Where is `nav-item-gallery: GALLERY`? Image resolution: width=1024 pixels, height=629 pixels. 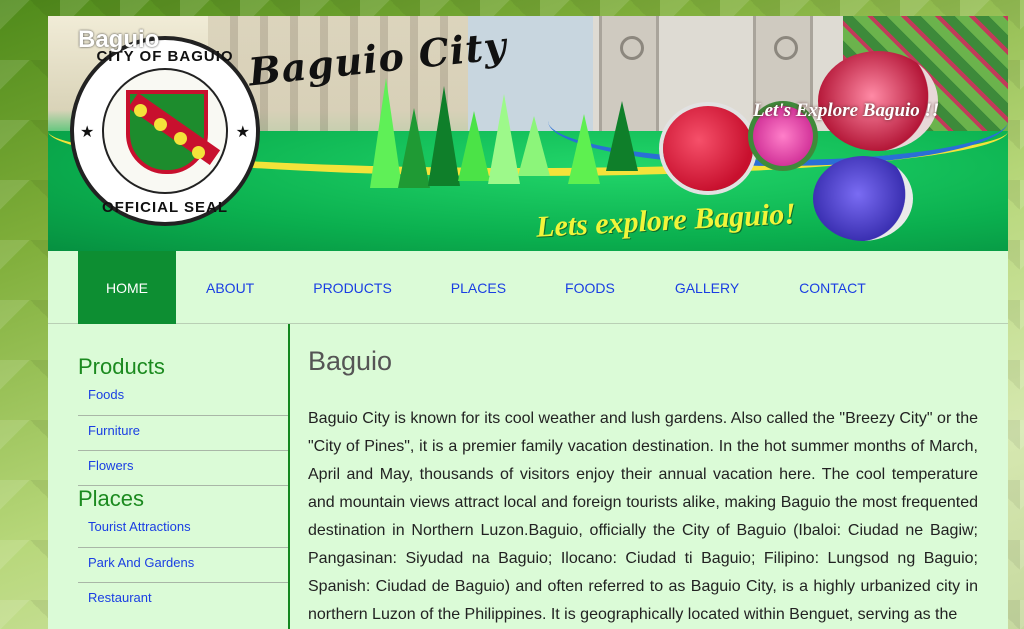
nav-item-gallery: GALLERY is located at coordinates (707, 287).